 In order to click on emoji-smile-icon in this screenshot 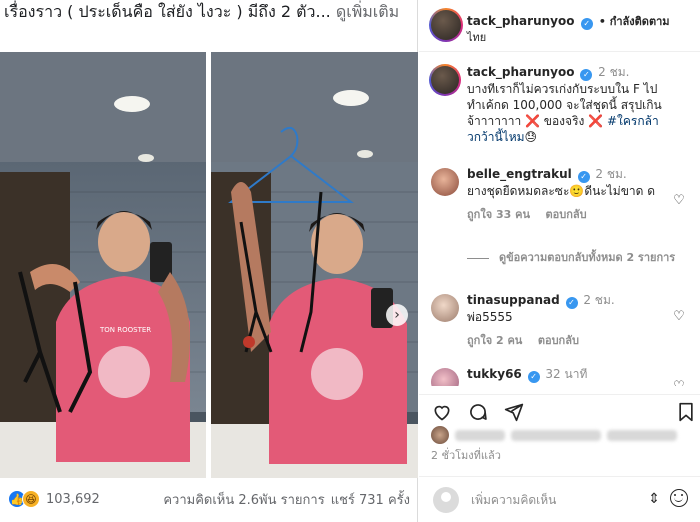, I will do `click(679, 498)`.